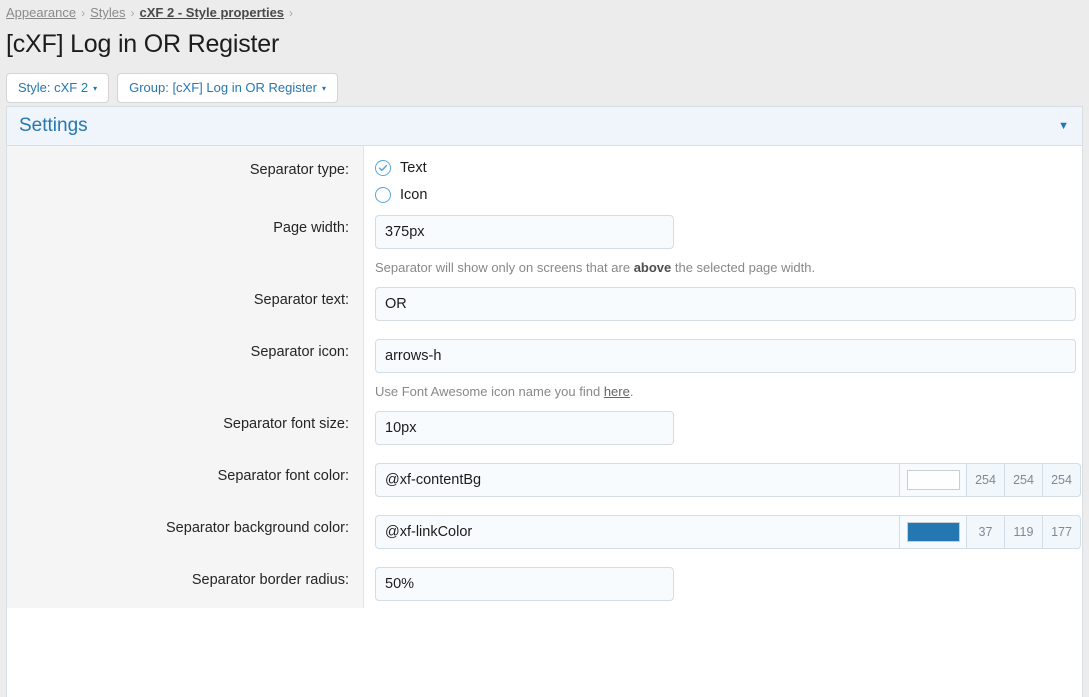  Describe the element at coordinates (728, 168) in the screenshot. I see `radio-option-text: Text` at that location.